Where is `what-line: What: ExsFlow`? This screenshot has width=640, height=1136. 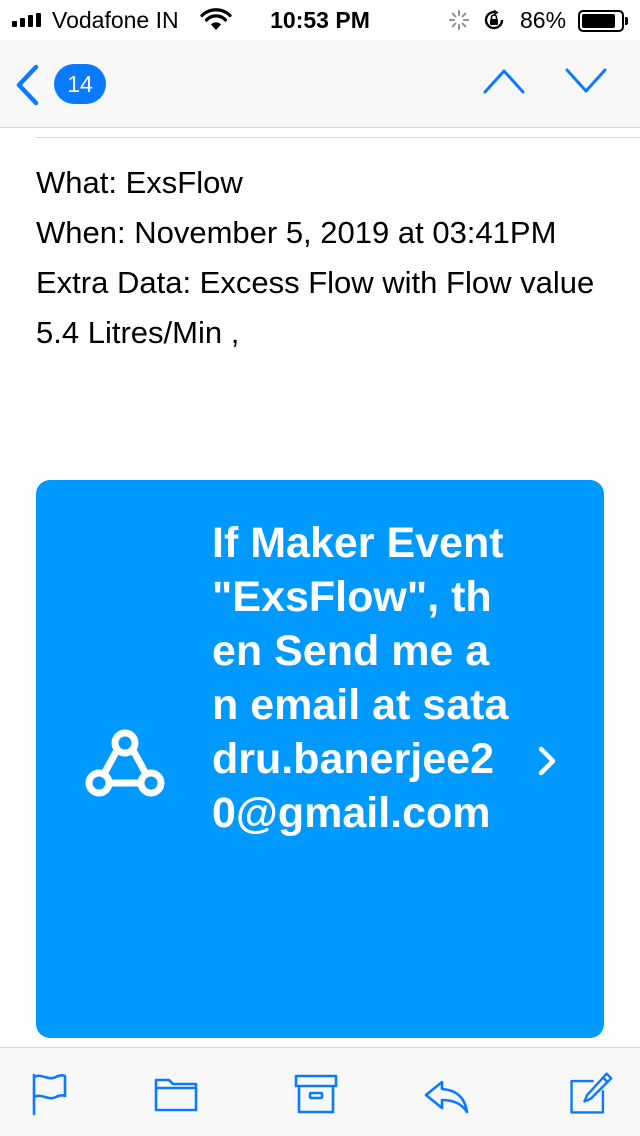 what-line: What: ExsFlow is located at coordinates (139, 182).